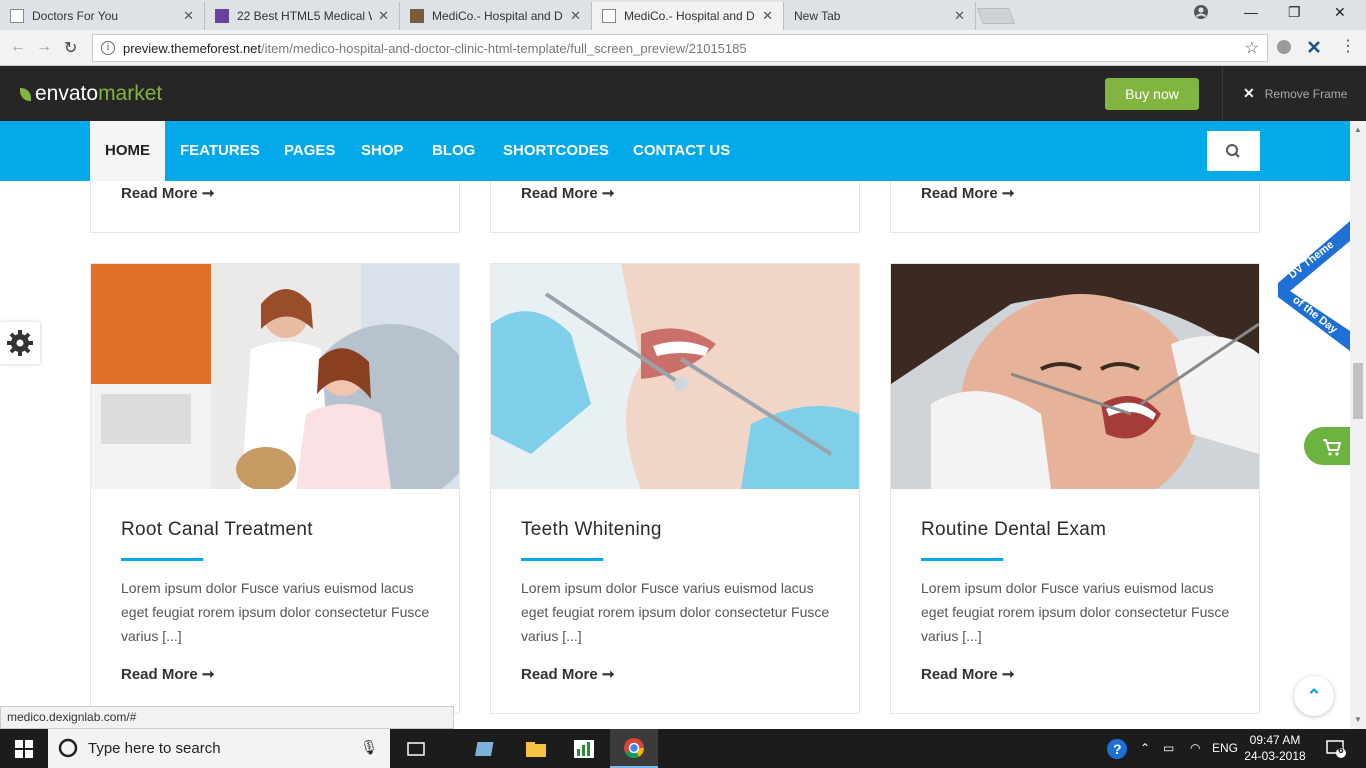  What do you see at coordinates (369, 747) in the screenshot?
I see `microphone-icon: 🎙` at bounding box center [369, 747].